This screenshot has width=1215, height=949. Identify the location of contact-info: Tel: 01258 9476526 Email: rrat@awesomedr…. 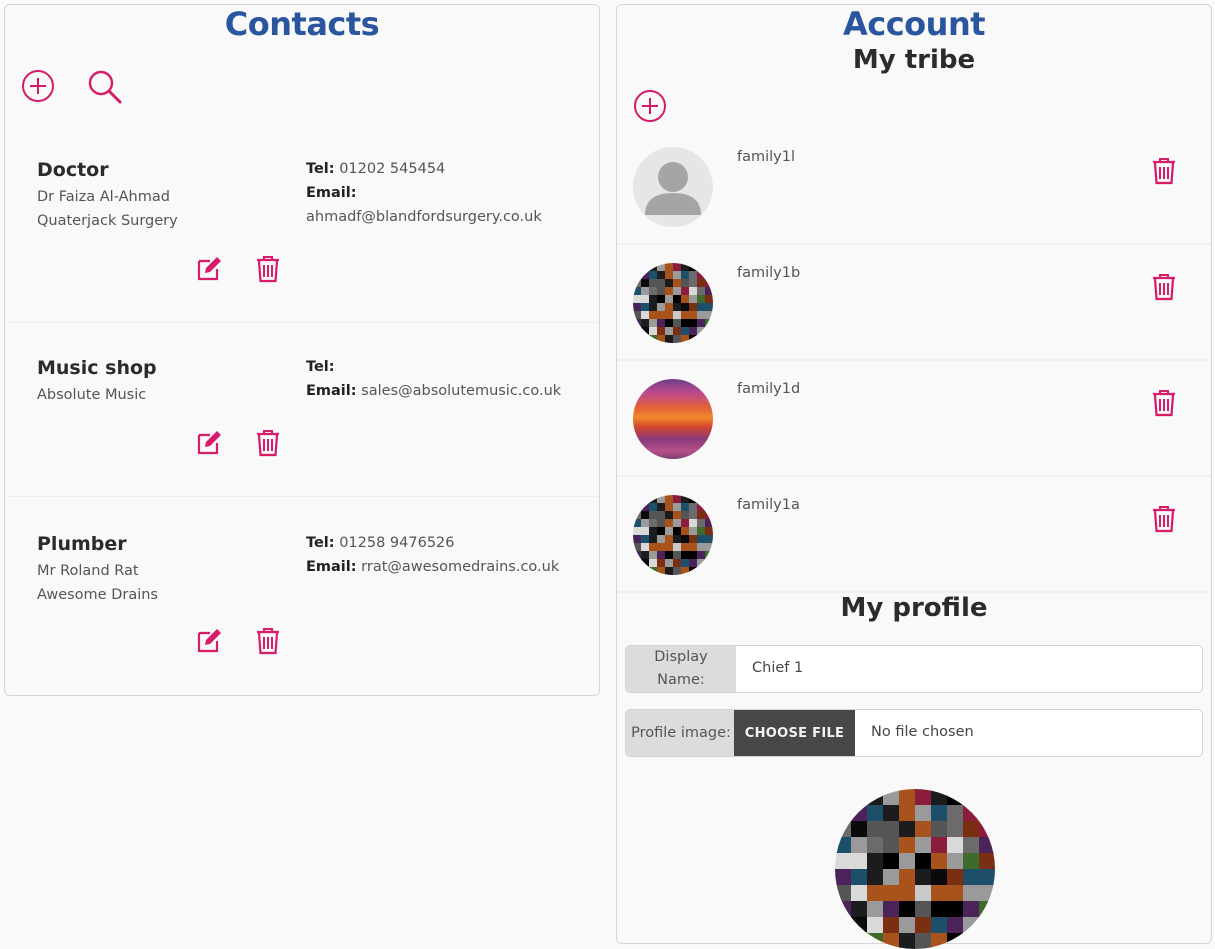
(432, 555).